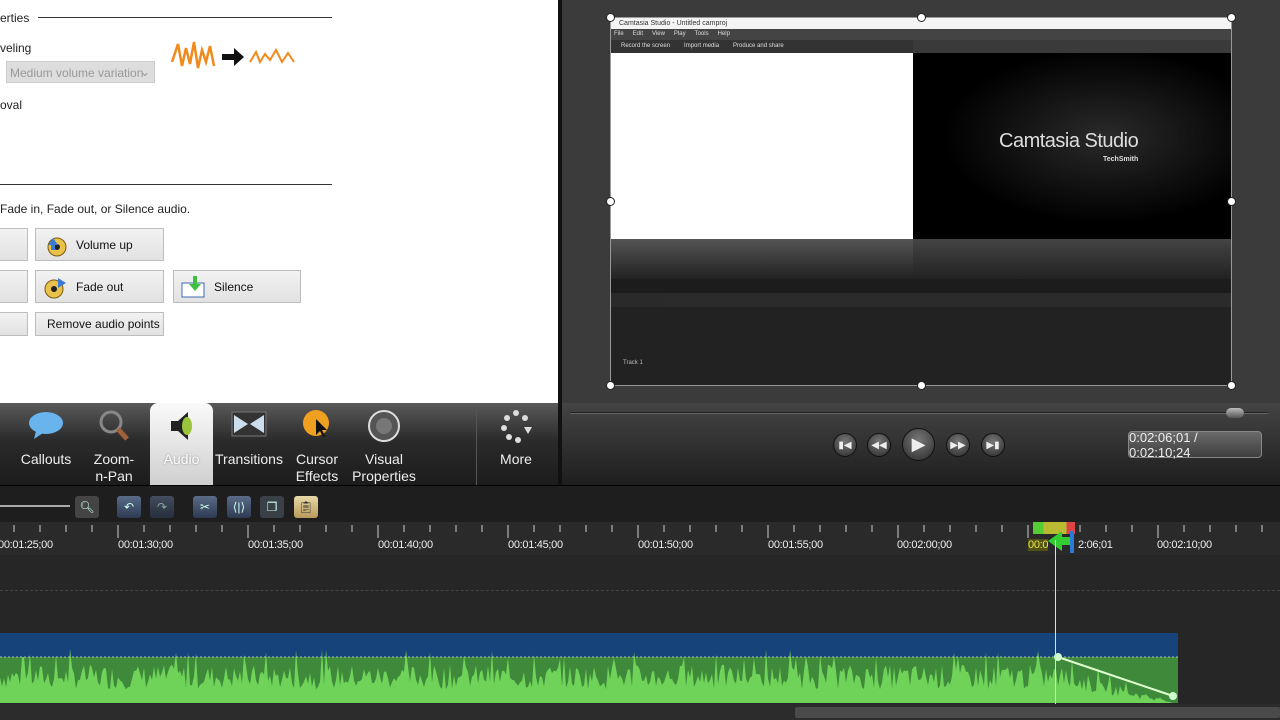 The height and width of the screenshot is (720, 1280). I want to click on magnifier-icon: 🔍︎, so click(87, 507).